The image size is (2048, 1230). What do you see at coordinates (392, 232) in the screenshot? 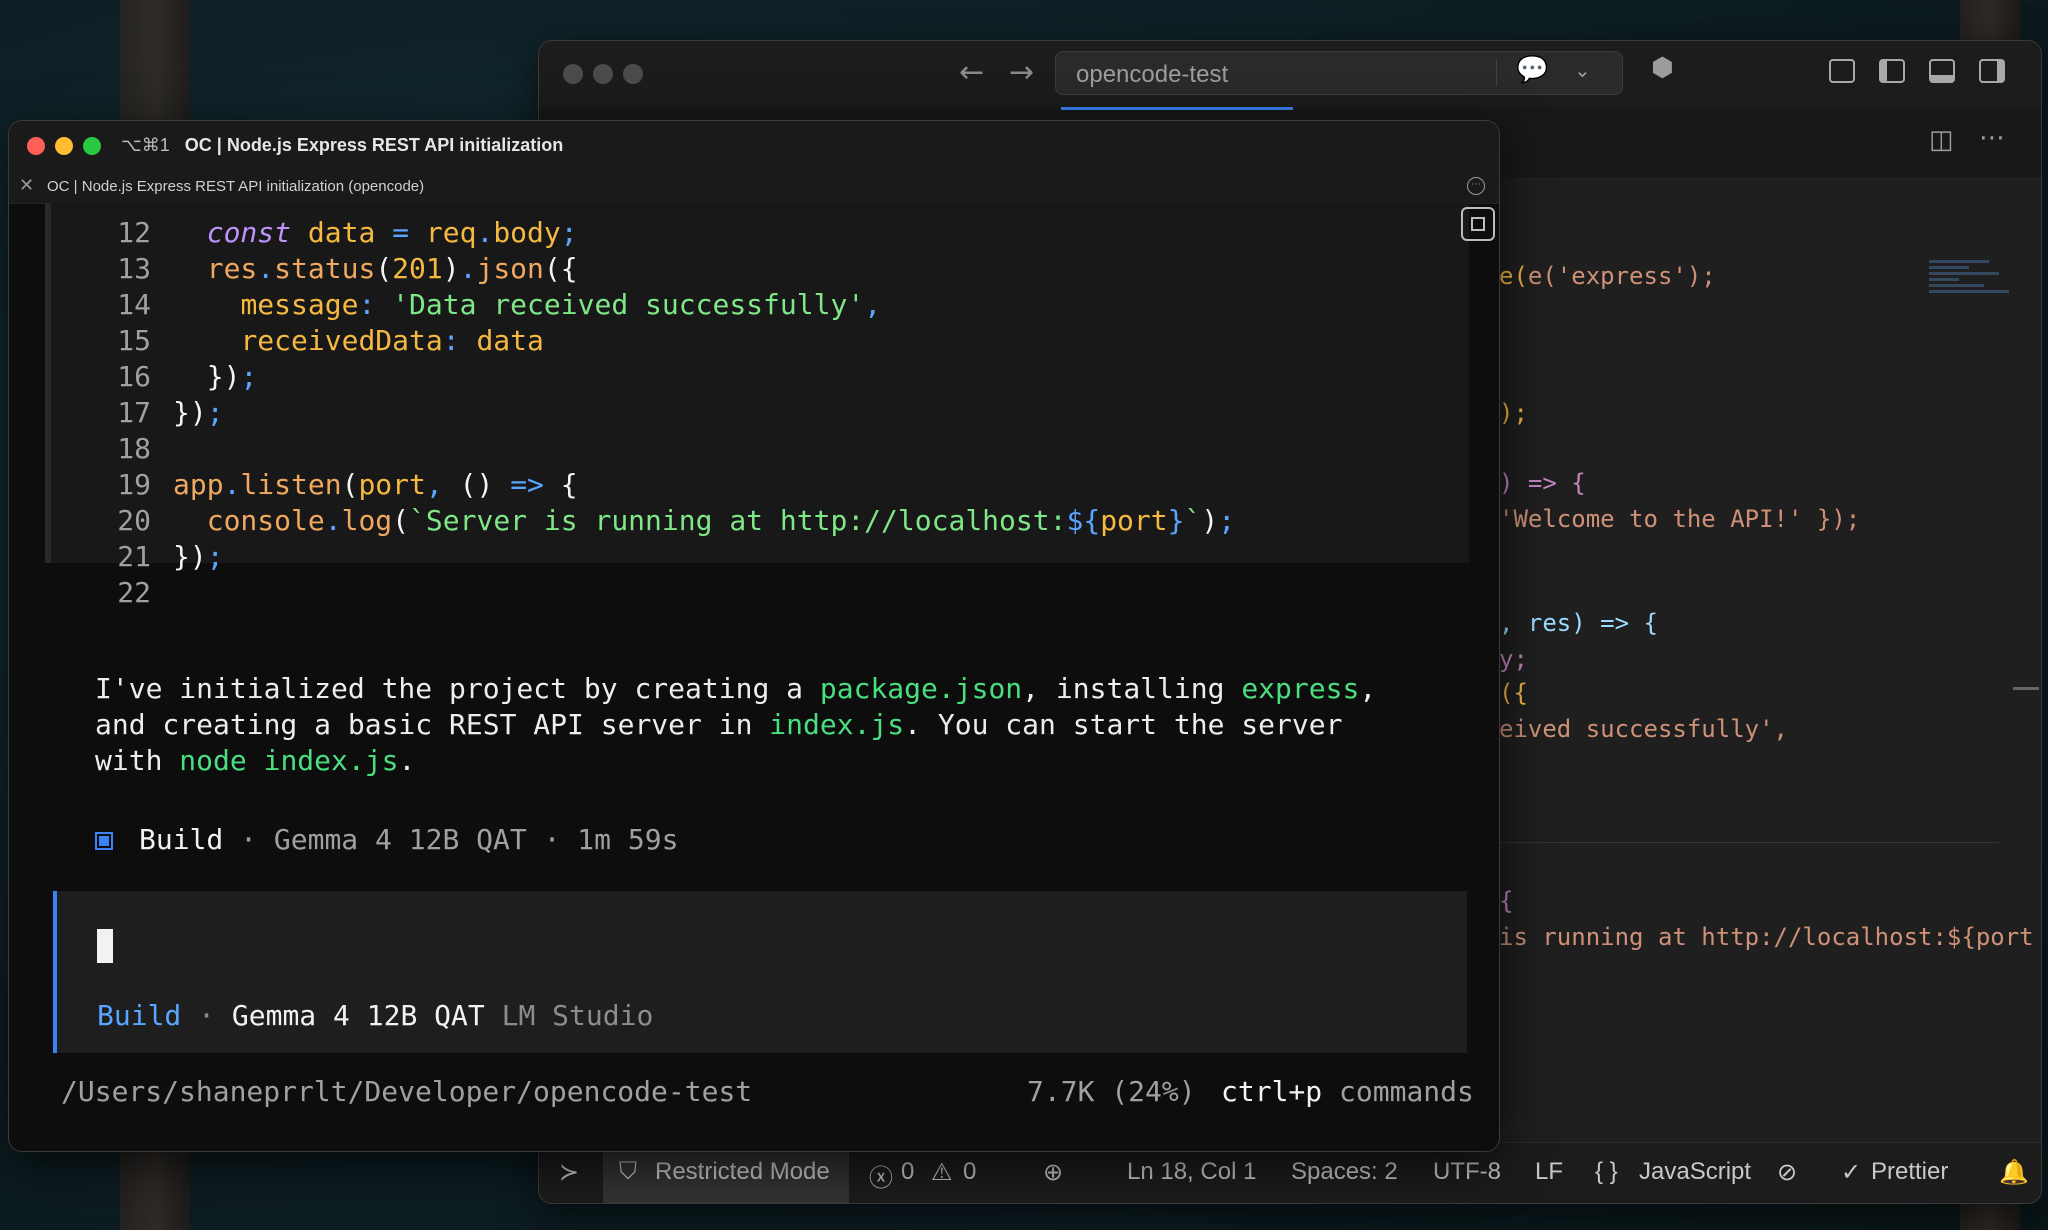
I see `code-text: const data = req.body;` at bounding box center [392, 232].